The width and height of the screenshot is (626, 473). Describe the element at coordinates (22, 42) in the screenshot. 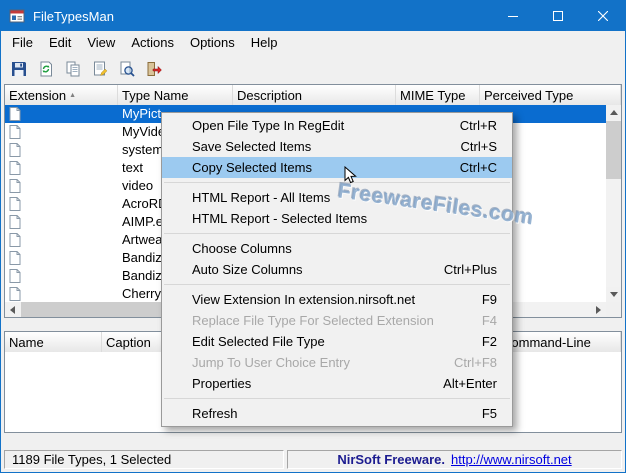

I see `menubar-item-file: File` at that location.